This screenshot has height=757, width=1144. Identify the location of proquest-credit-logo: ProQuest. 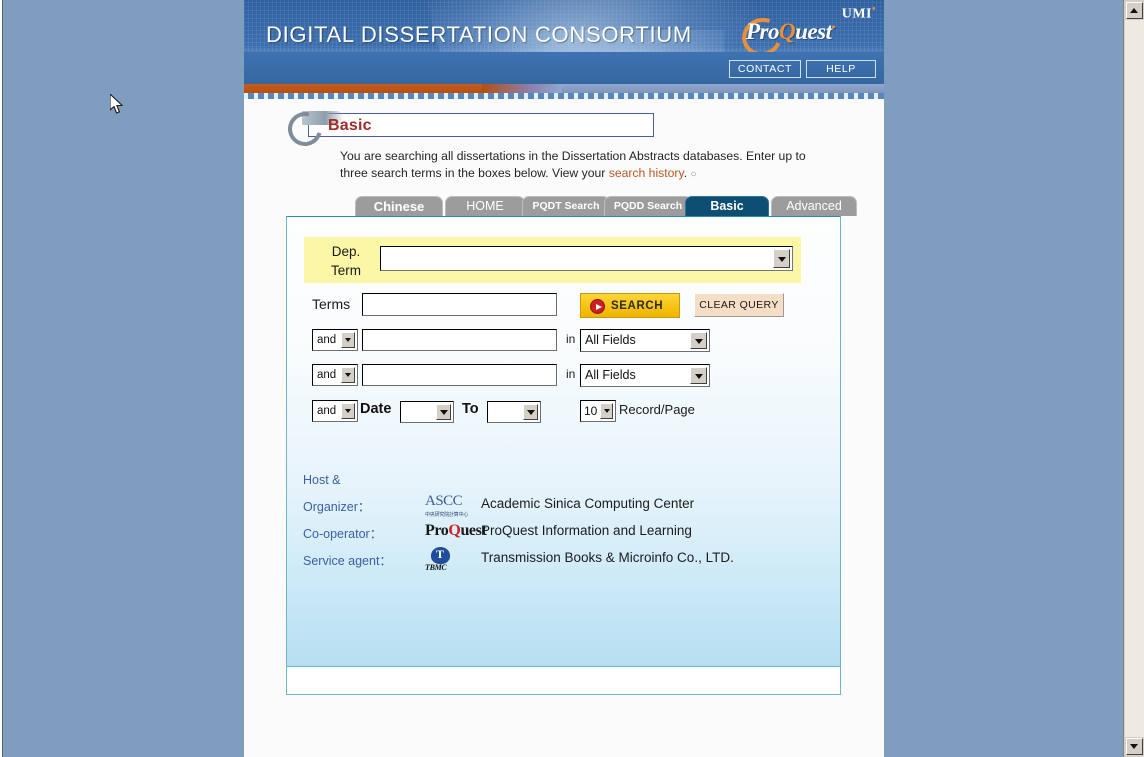
(456, 532).